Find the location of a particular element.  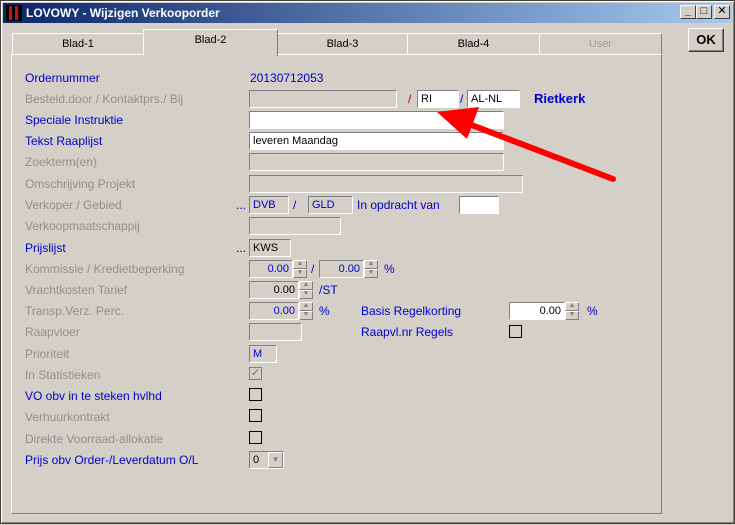

verkoper-gebied-label: Verkoper / Gebied is located at coordinates (73, 205).